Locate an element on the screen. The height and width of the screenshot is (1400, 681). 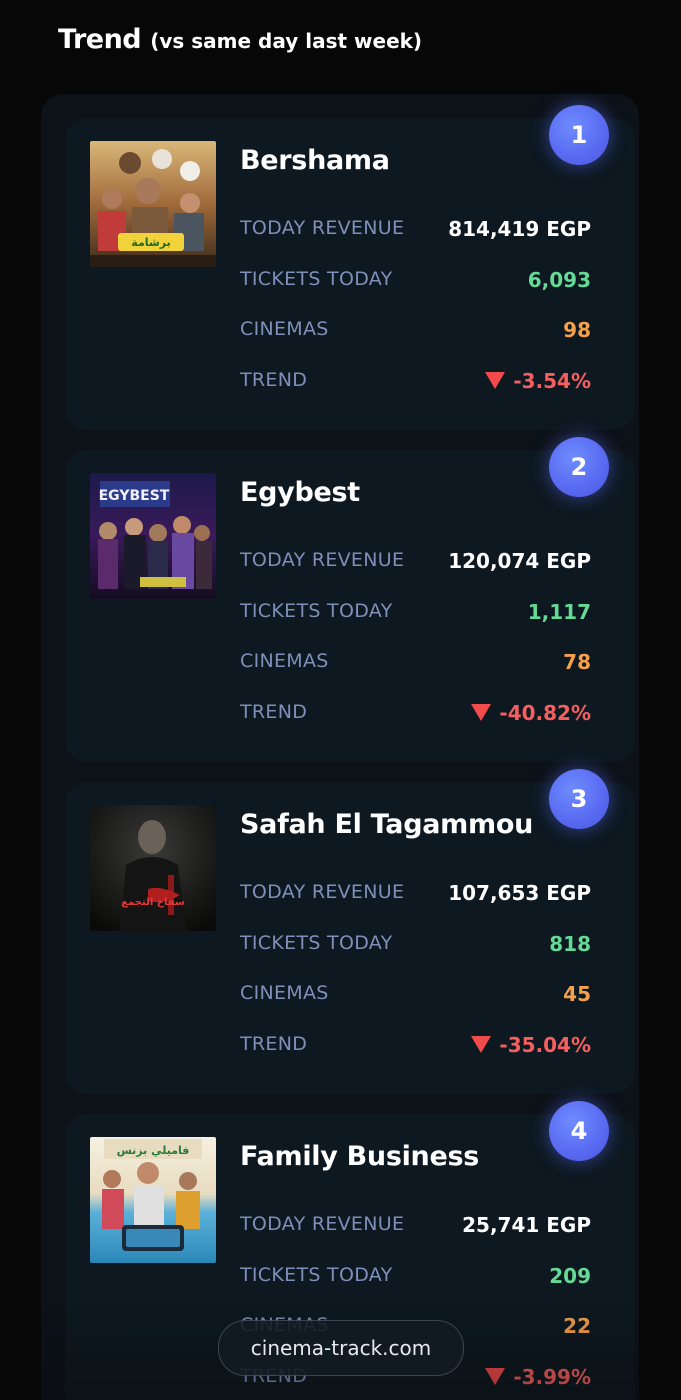
revenue-row: TODAY REVENUE 25,741 EGP is located at coordinates (415, 1228).